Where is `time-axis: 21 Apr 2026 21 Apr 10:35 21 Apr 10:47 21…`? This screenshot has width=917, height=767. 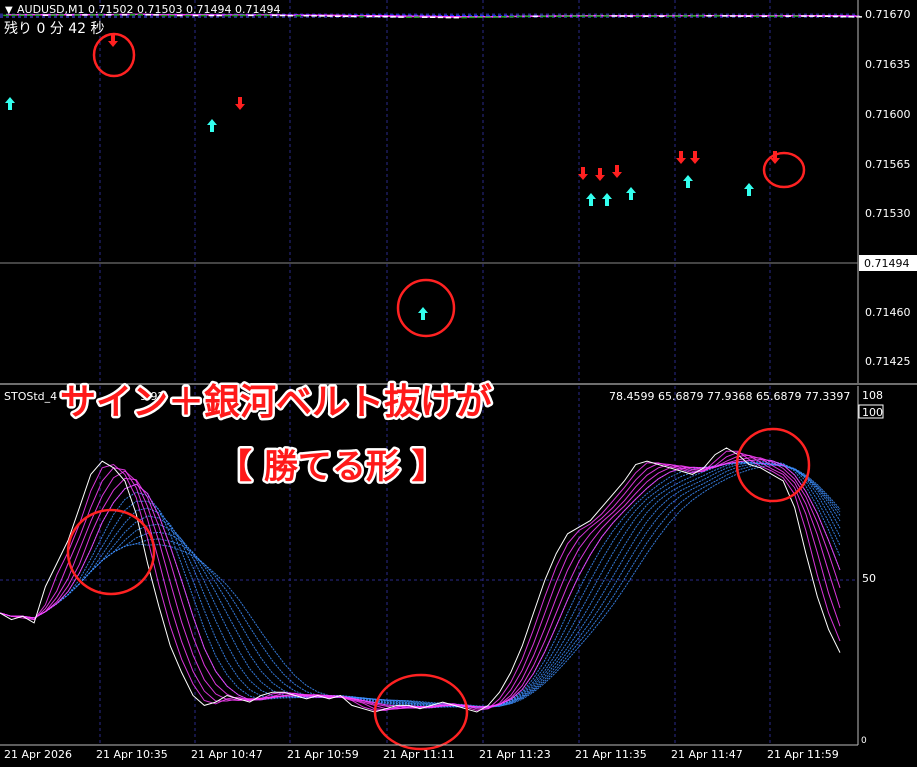 time-axis: 21 Apr 2026 21 Apr 10:35 21 Apr 10:47 21… is located at coordinates (421, 754).